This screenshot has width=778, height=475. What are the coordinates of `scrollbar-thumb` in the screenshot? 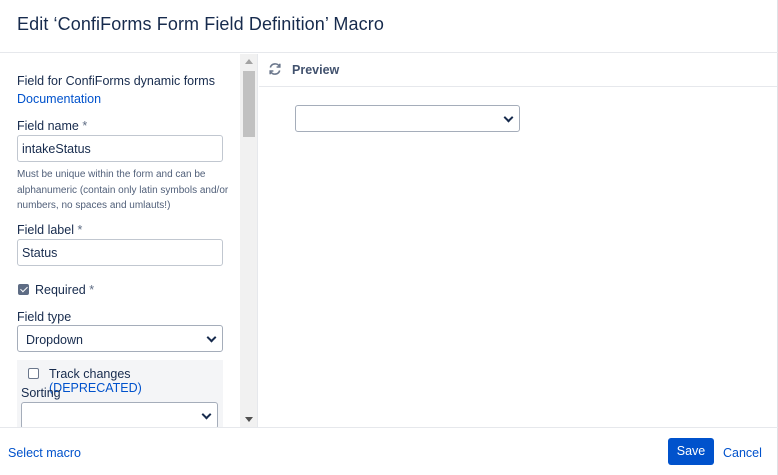 It's located at (249, 104).